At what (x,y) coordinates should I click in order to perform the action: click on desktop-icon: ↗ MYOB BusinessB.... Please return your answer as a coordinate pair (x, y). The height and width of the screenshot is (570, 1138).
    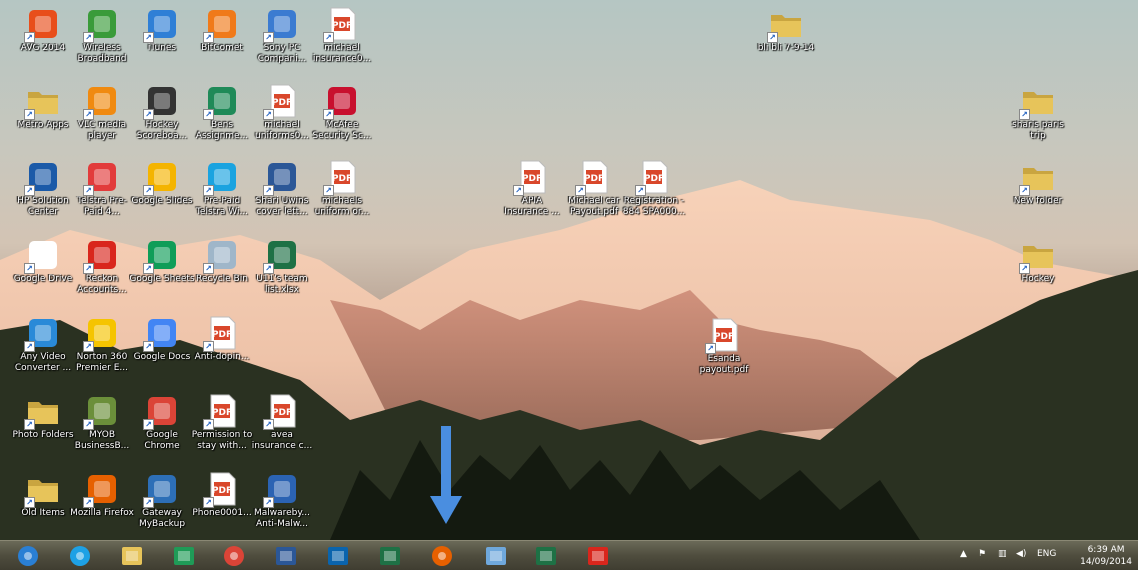
    Looking at the image, I should click on (102, 427).